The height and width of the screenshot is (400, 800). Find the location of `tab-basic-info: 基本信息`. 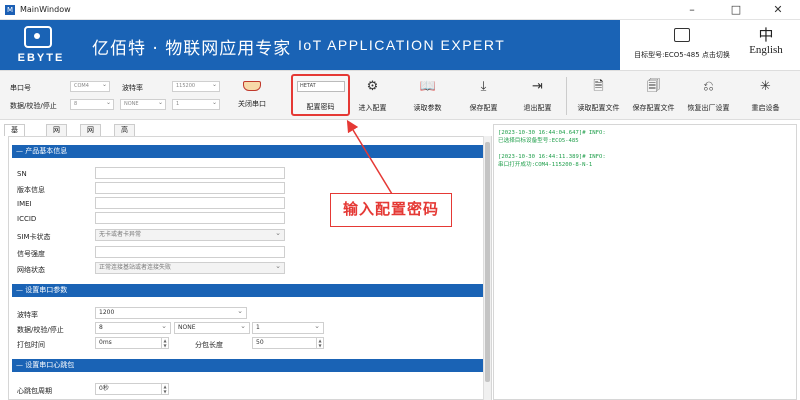

tab-basic-info: 基本信息 is located at coordinates (14, 145).